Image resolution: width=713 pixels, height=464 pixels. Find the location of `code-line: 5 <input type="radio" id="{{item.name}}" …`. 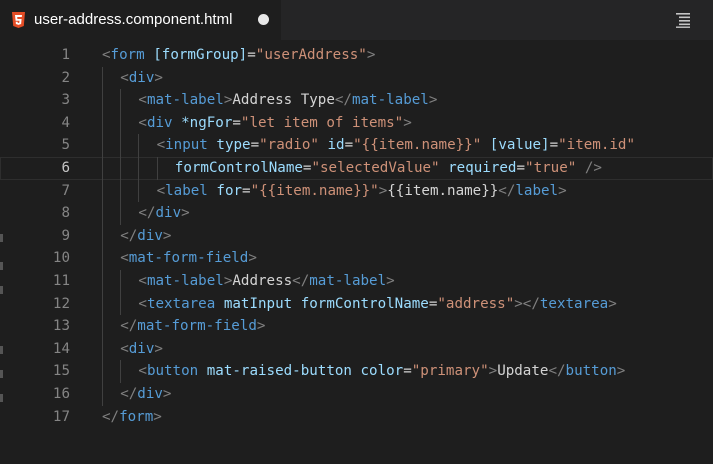

code-line: 5 <input type="radio" id="{{item.name}}" … is located at coordinates (356, 145).